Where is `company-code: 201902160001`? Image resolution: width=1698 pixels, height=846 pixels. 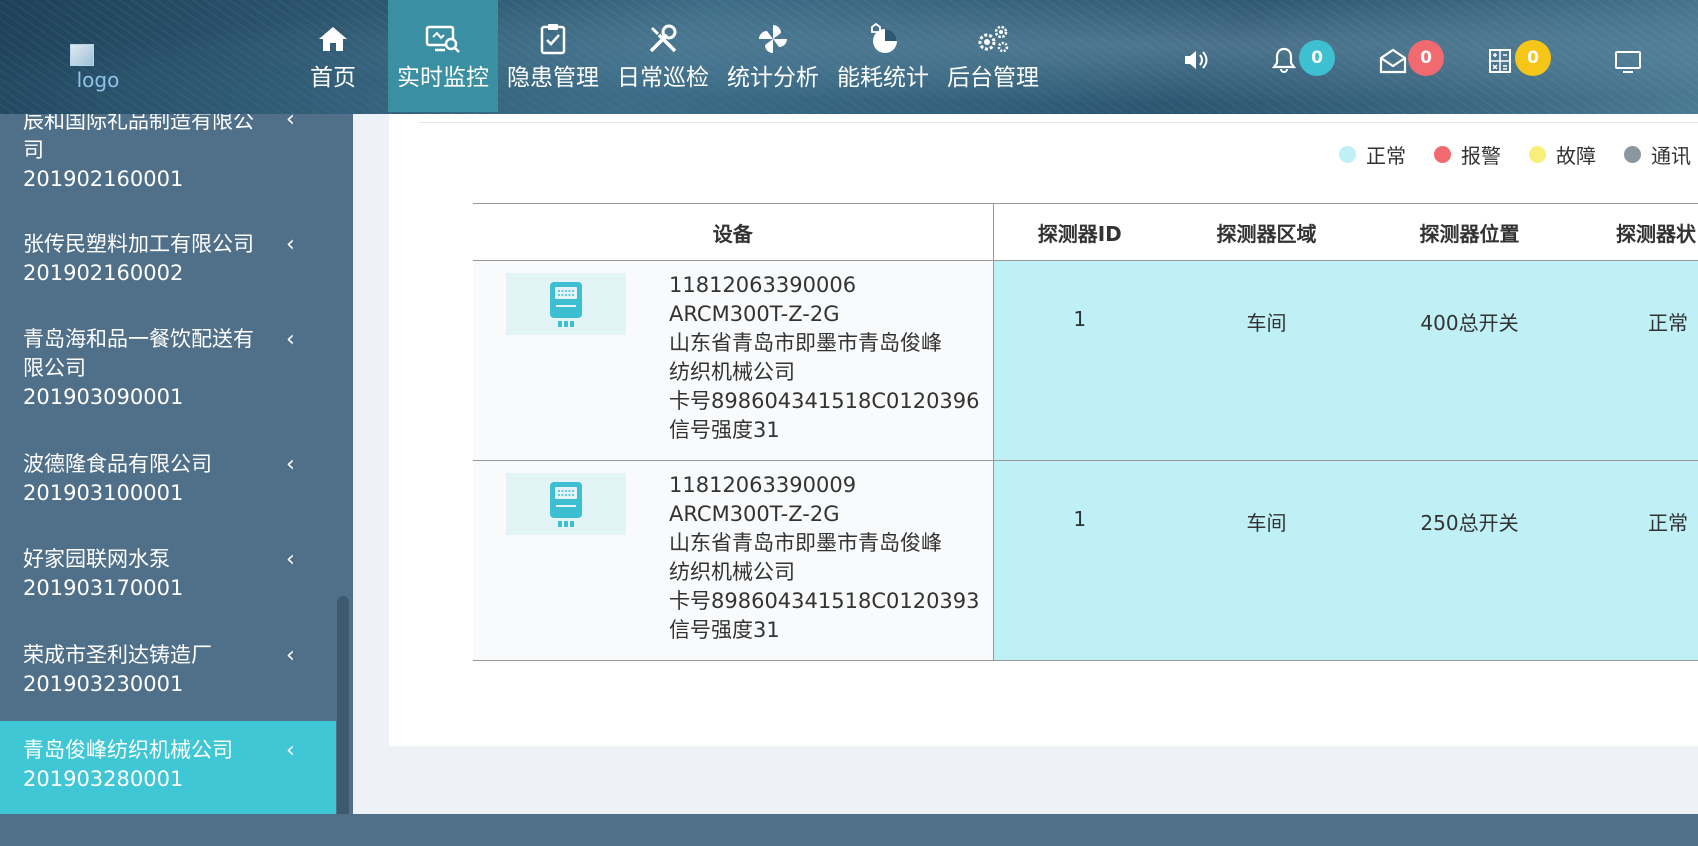 company-code: 201902160001 is located at coordinates (103, 179).